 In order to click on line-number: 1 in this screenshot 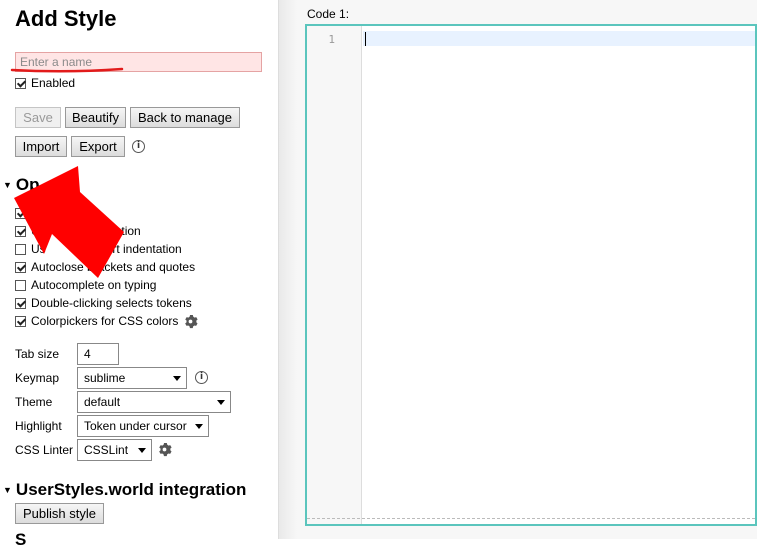, I will do `click(331, 39)`.